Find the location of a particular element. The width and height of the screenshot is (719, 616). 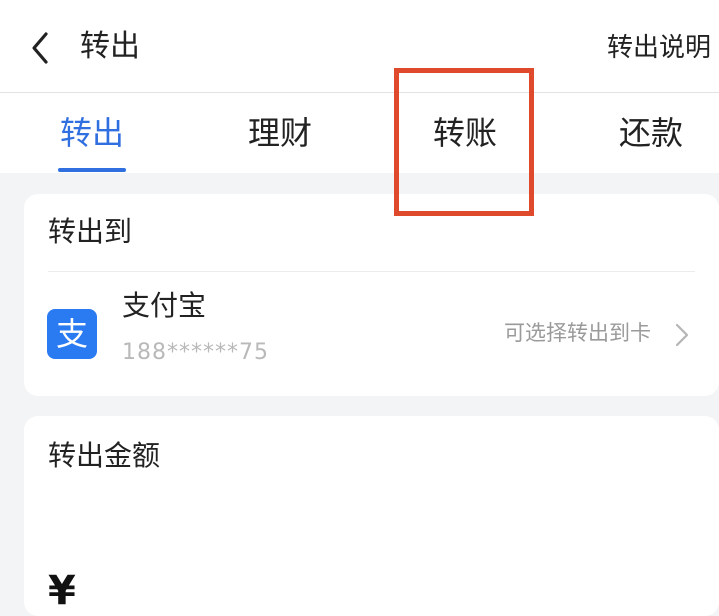

transfer-instructions-link: 转出说明 is located at coordinates (659, 48).